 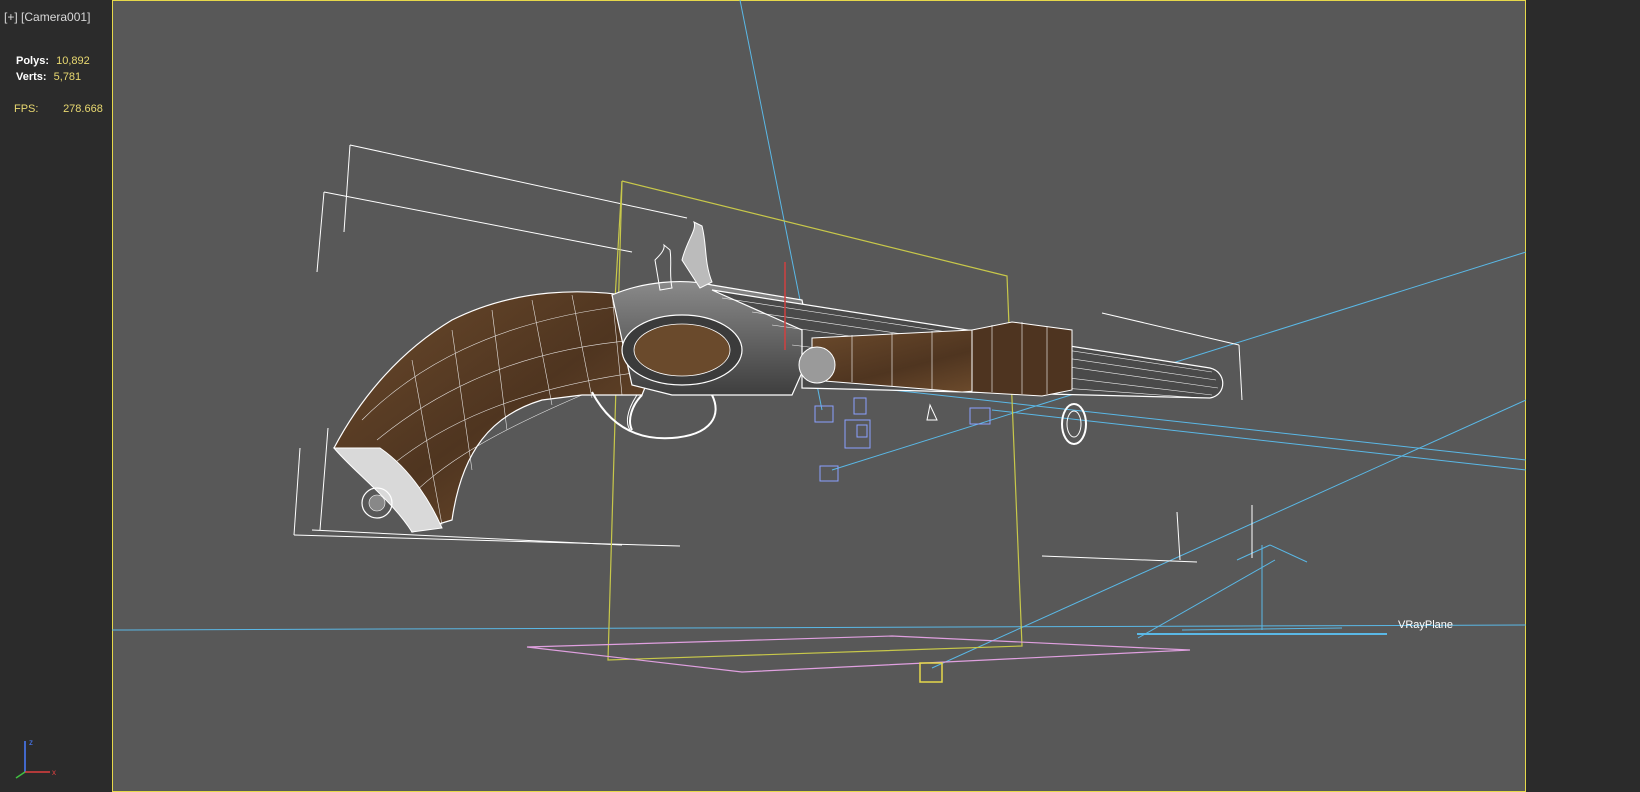 I want to click on verts-stat: Verts: 5,781, so click(x=48, y=77).